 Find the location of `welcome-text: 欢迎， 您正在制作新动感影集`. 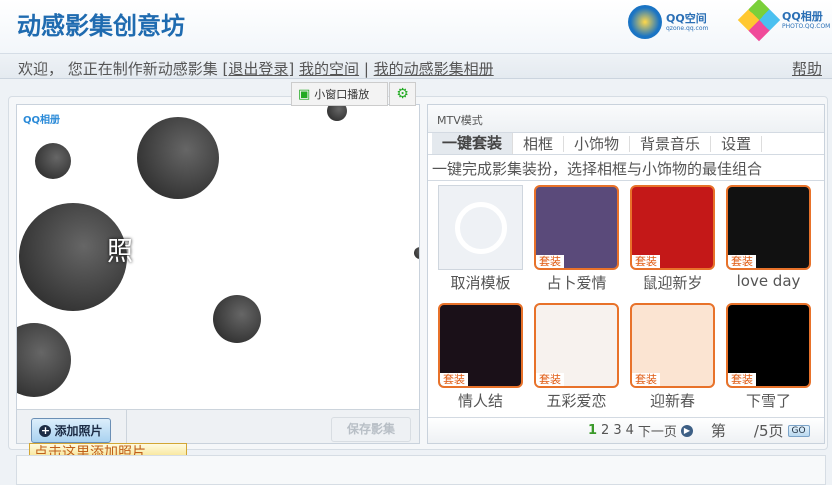

welcome-text: 欢迎， 您正在制作新动感影集 is located at coordinates (120, 69).